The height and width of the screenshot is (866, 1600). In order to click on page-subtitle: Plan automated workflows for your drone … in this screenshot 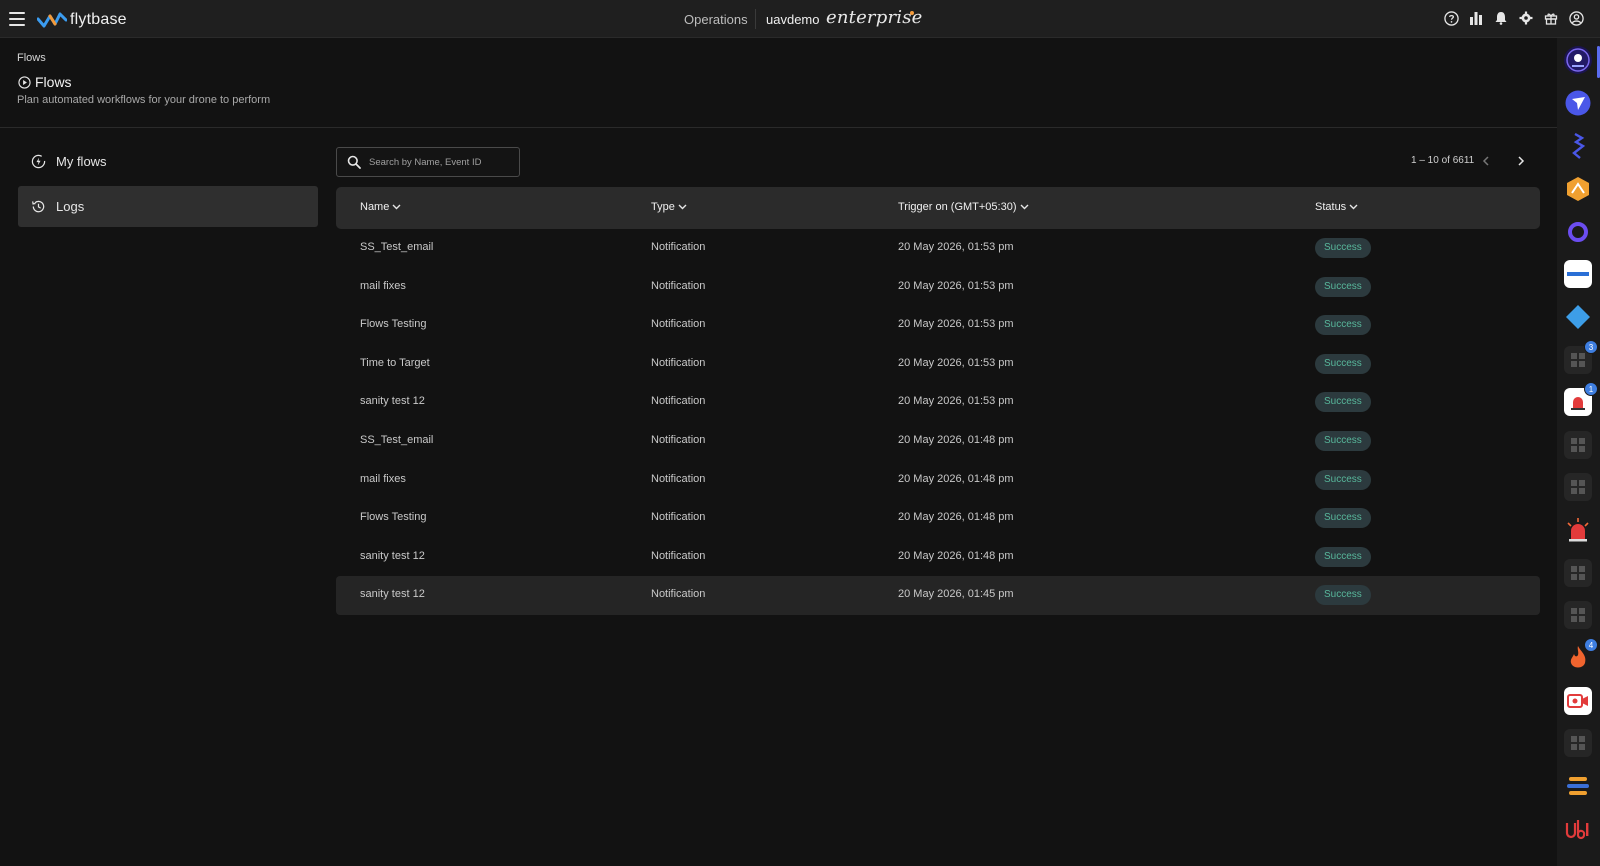, I will do `click(144, 100)`.